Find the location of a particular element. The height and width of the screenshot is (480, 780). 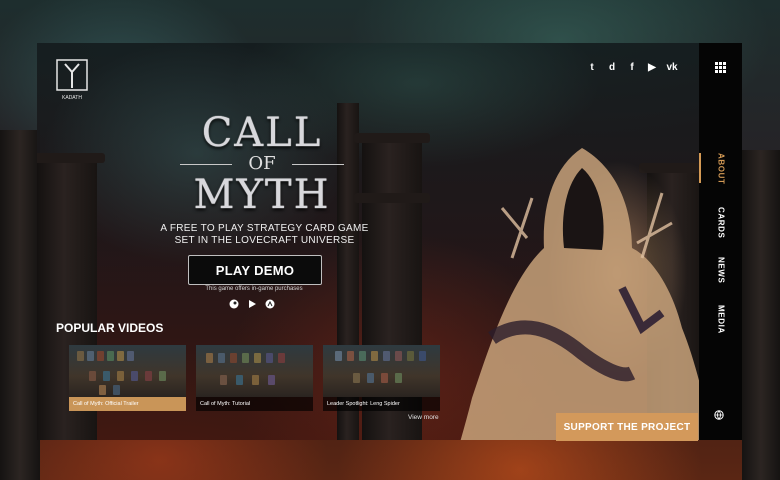

discord-icon: d is located at coordinates (612, 67).